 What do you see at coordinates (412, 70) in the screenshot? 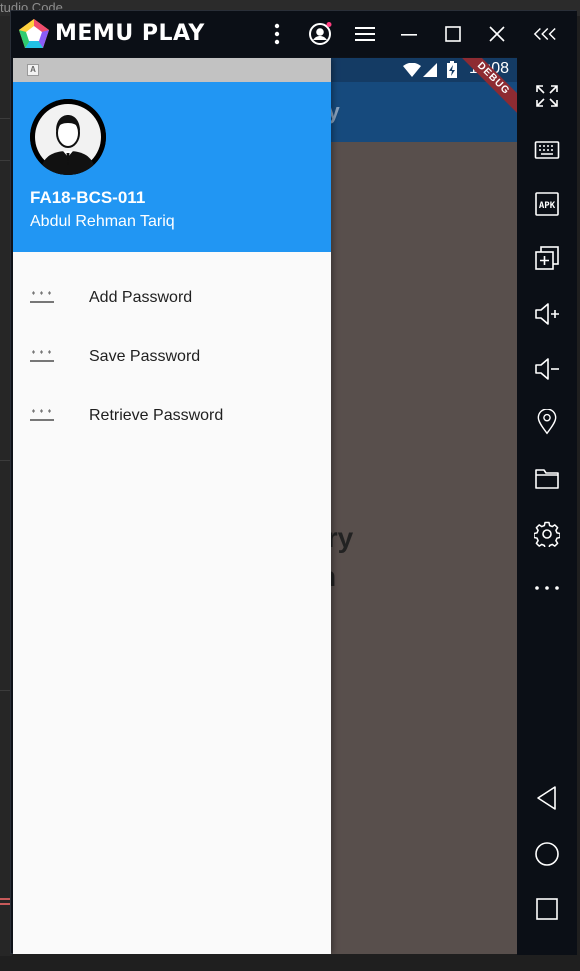
I see `wifi-icon` at bounding box center [412, 70].